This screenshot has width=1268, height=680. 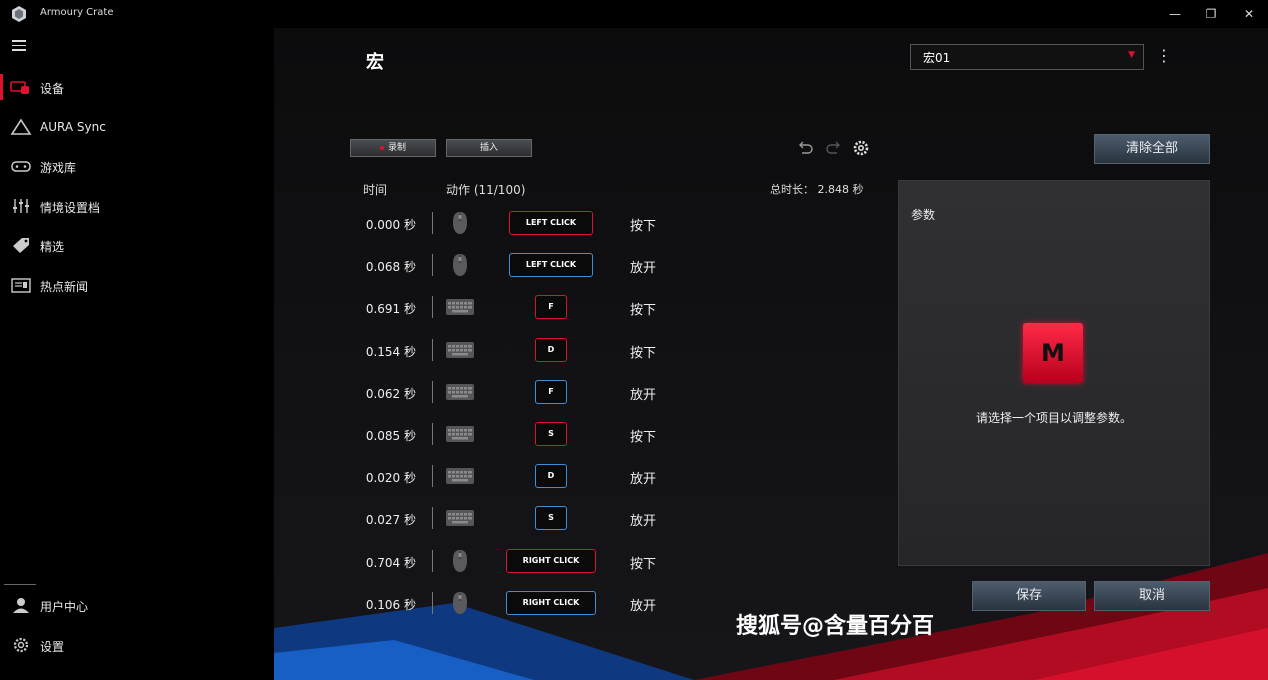 I want to click on macro-row-time: 0.027 秒, so click(x=390, y=520).